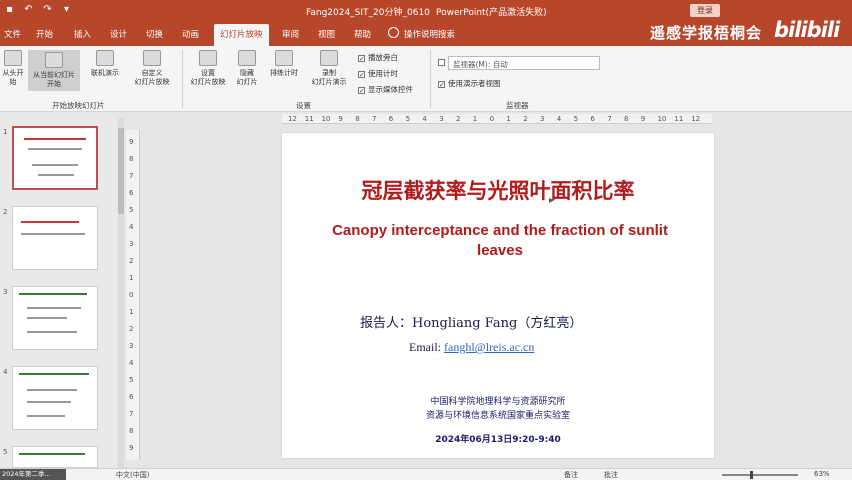 The width and height of the screenshot is (852, 480). What do you see at coordinates (807, 30) in the screenshot?
I see `bilibili-logo: bilibili` at bounding box center [807, 30].